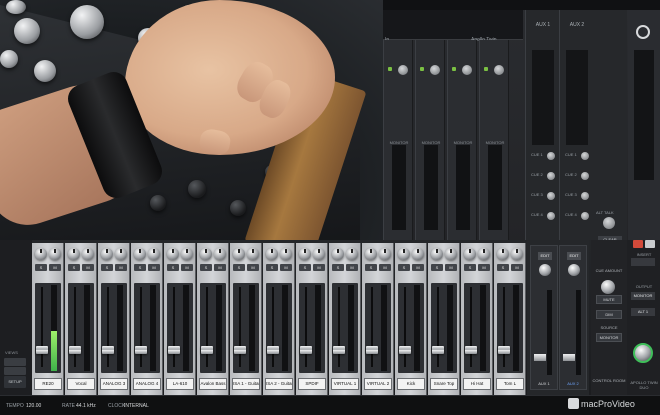 This screenshot has height=415, width=660. What do you see at coordinates (444, 384) in the screenshot?
I see `channel-name: Snare Top` at bounding box center [444, 384].